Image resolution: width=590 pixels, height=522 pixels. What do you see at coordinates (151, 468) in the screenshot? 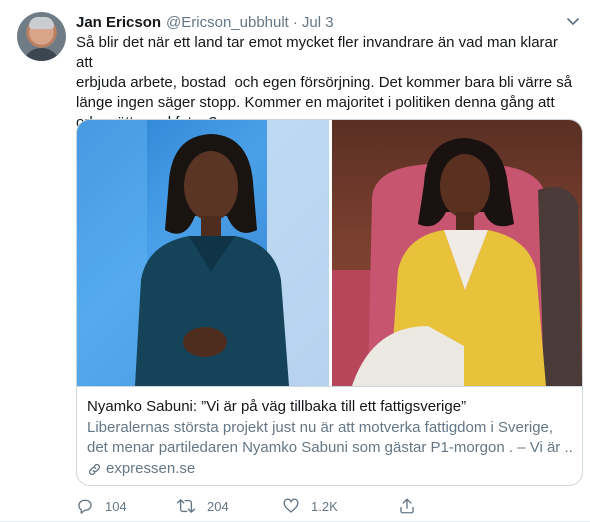
I see `card-domain-text: expressen.se` at bounding box center [151, 468].